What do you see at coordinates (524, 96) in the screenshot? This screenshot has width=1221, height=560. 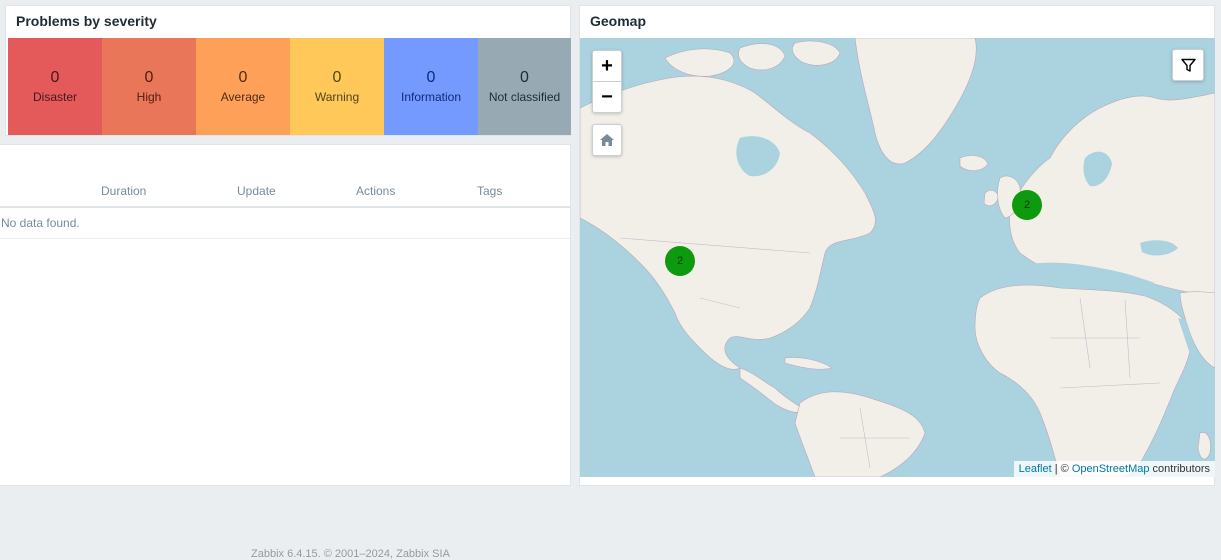 I see `severity-label: Not classified` at bounding box center [524, 96].